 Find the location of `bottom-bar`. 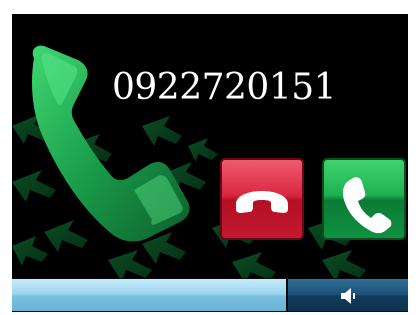

bottom-bar is located at coordinates (210, 295).